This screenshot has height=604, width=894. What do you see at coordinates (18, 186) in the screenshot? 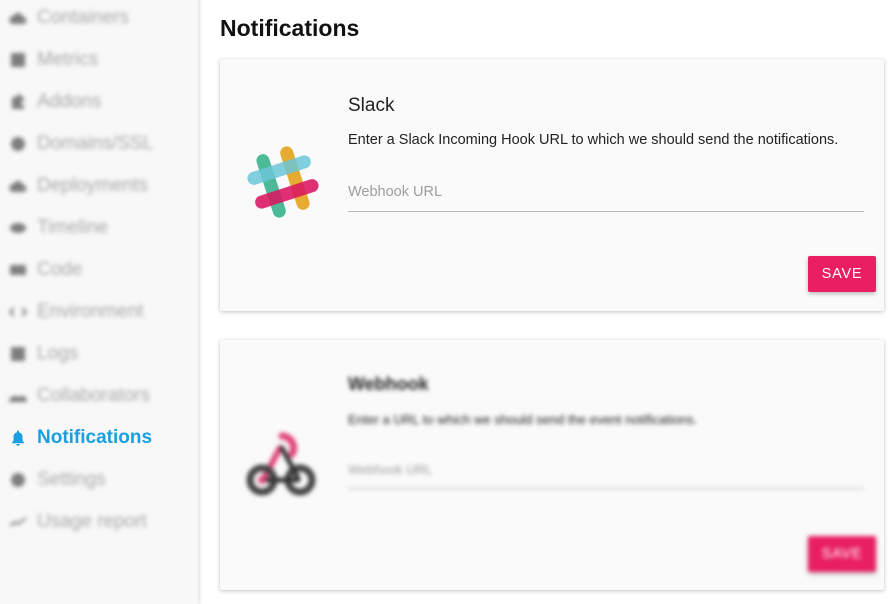
I see `cloud-upload-icon` at bounding box center [18, 186].